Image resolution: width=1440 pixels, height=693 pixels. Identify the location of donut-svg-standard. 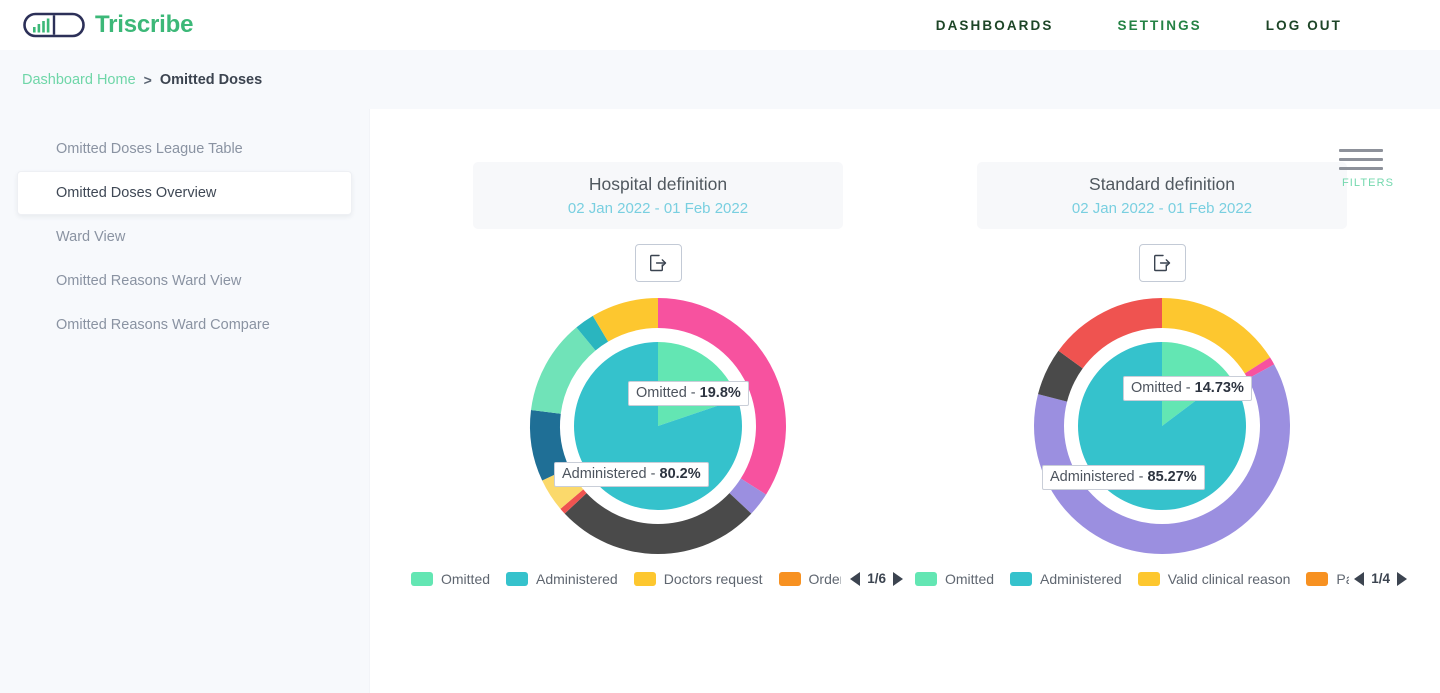
(1162, 425).